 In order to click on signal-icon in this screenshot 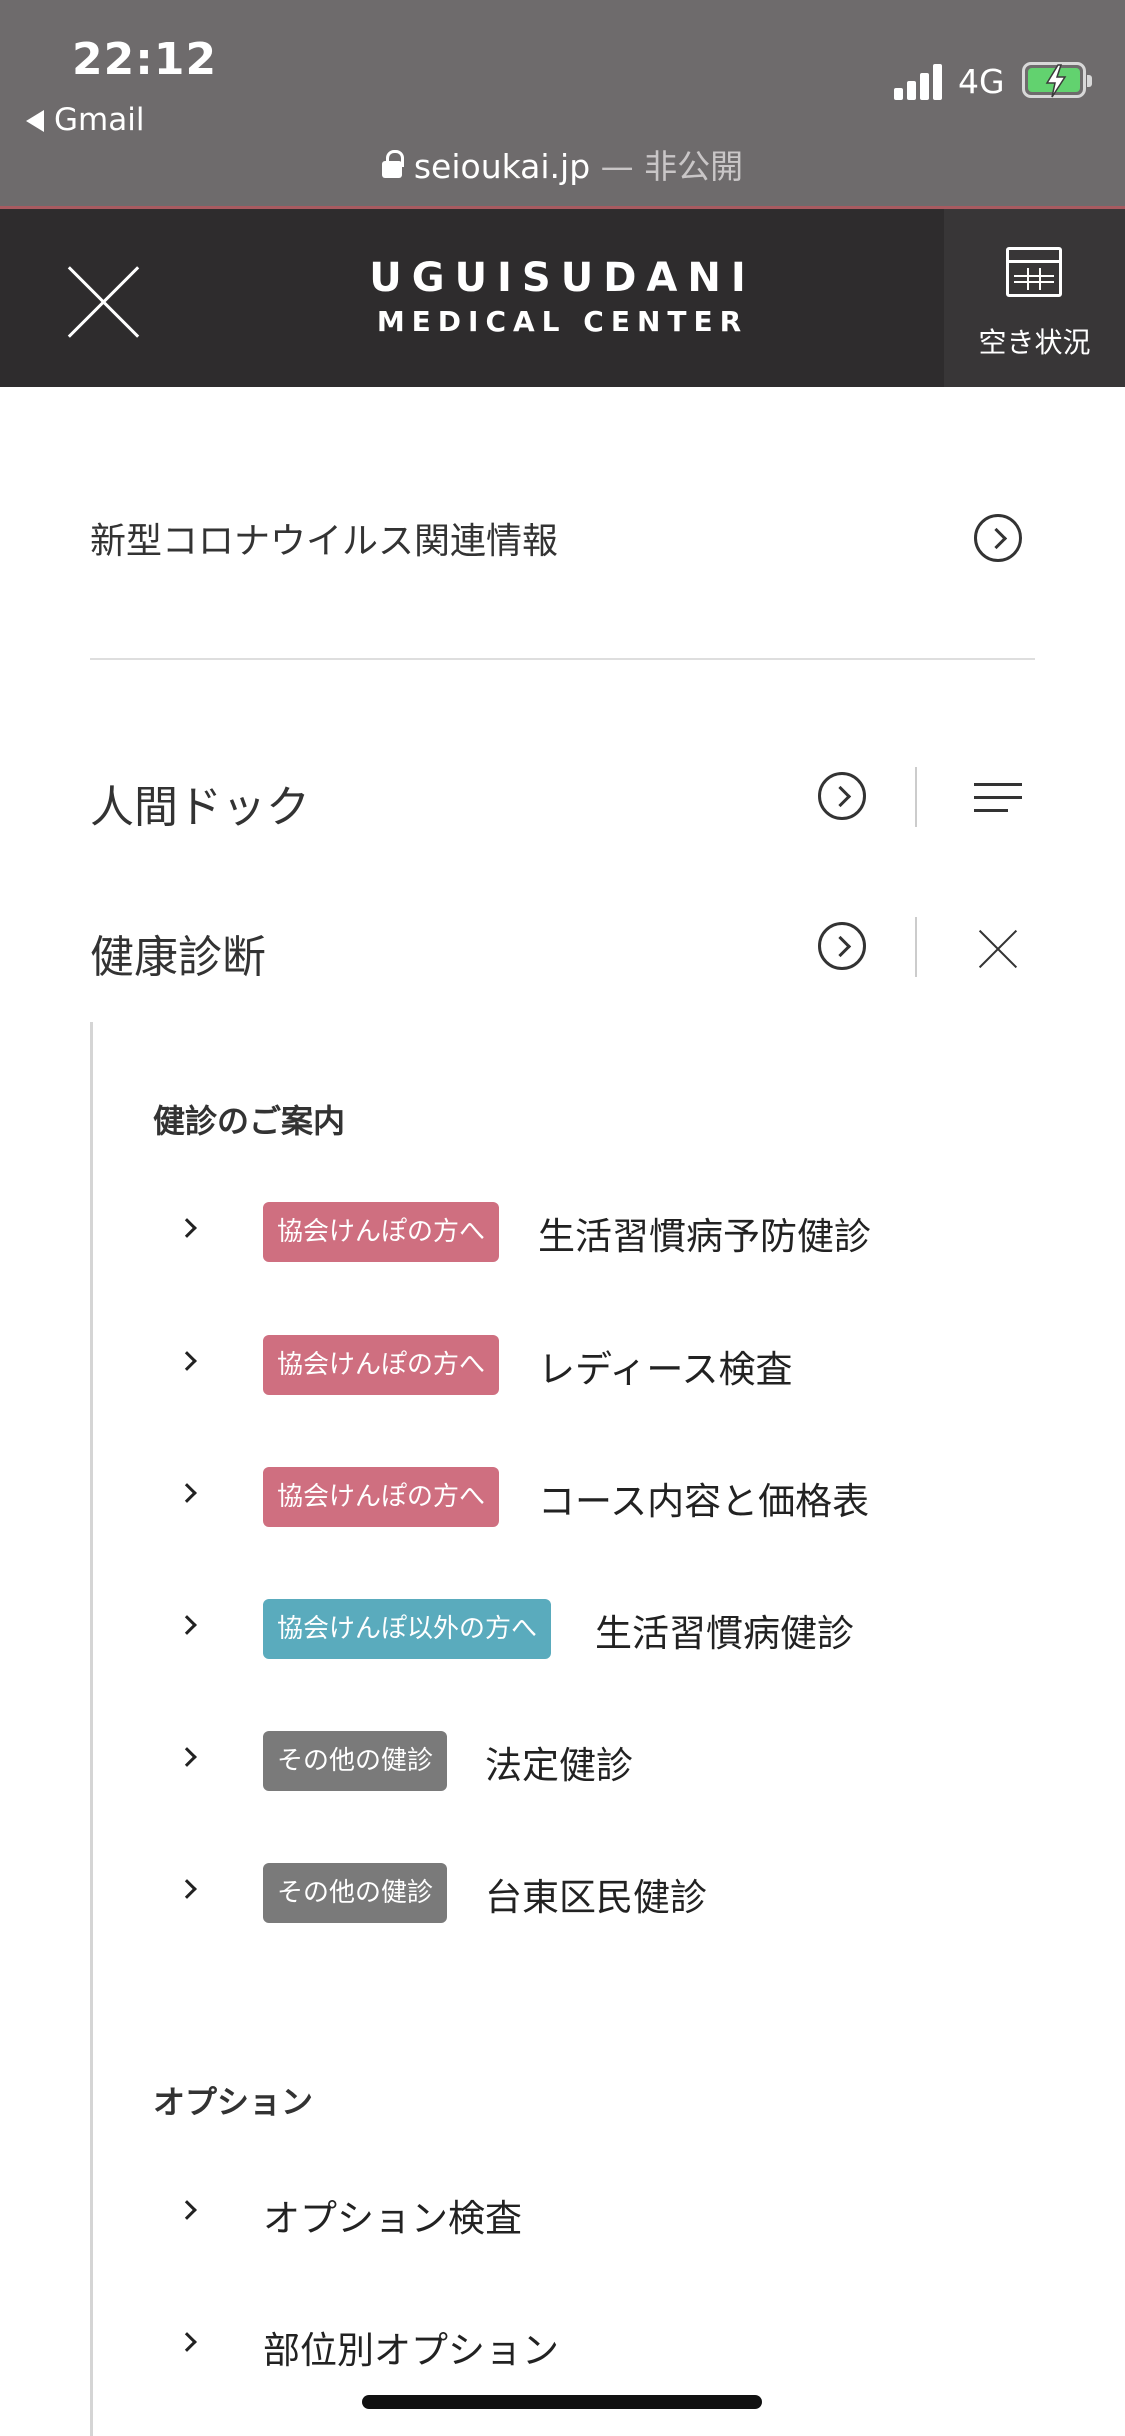, I will do `click(920, 82)`.